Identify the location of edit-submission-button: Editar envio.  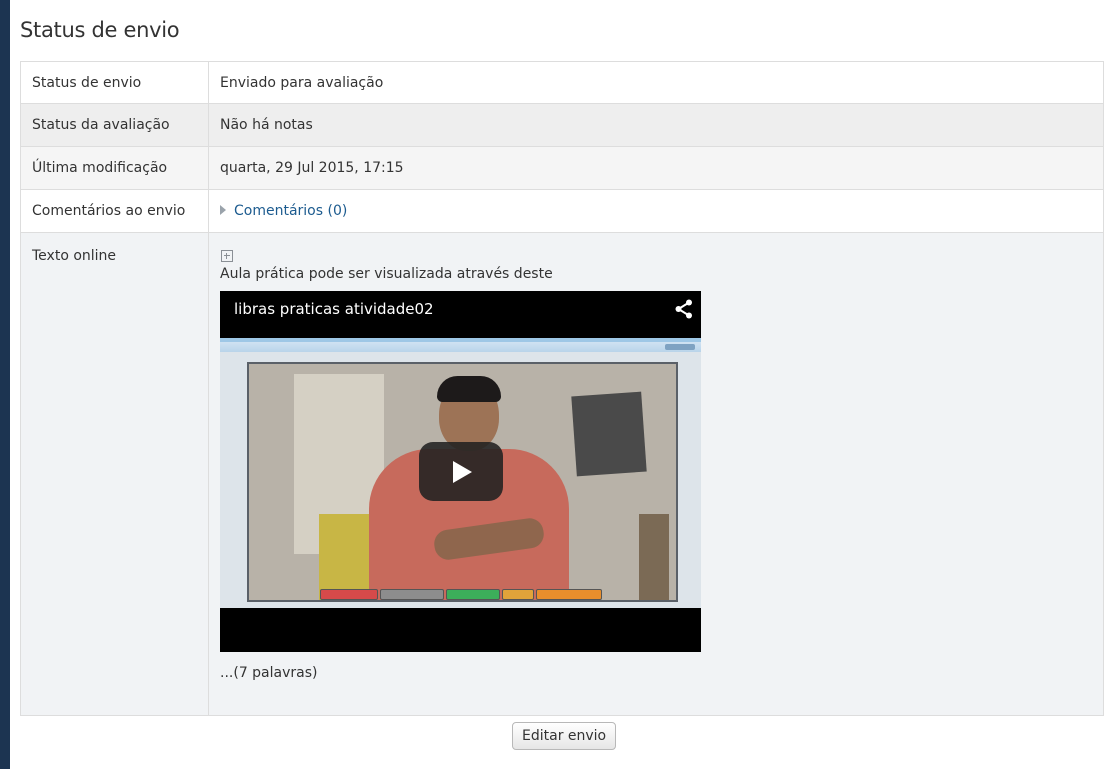
(564, 736).